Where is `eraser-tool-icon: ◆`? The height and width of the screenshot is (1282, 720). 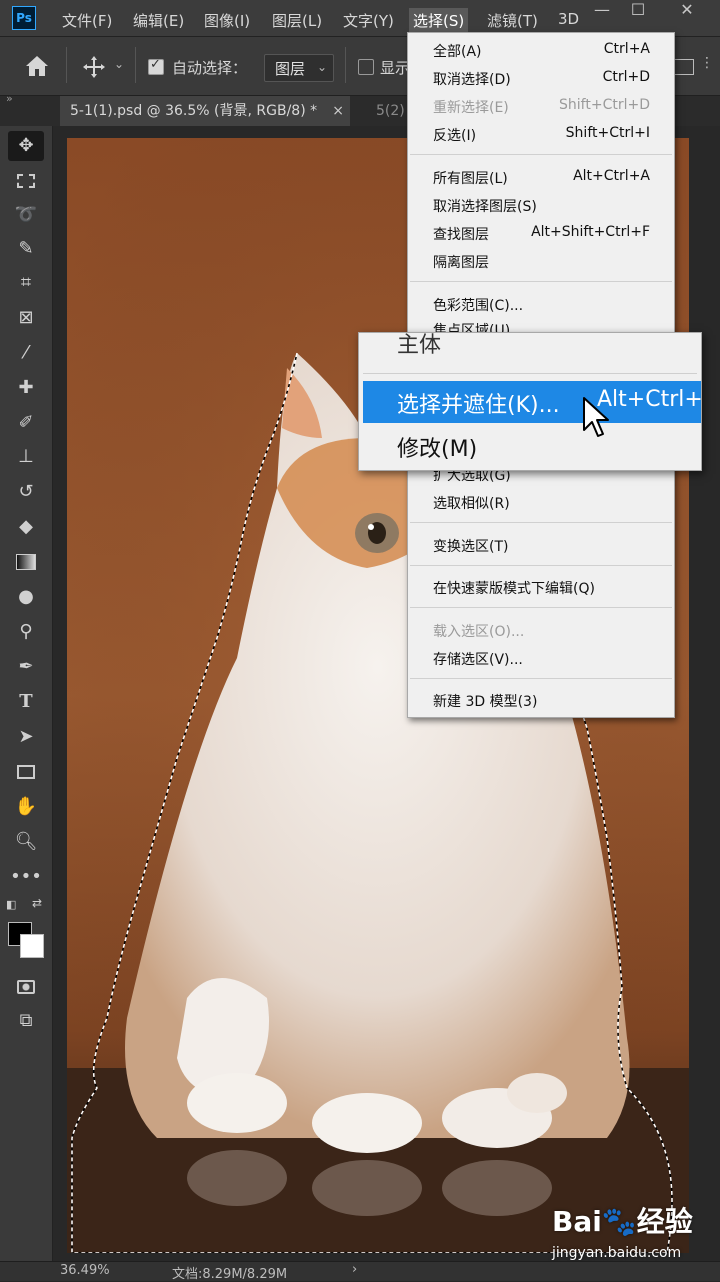 eraser-tool-icon: ◆ is located at coordinates (26, 527).